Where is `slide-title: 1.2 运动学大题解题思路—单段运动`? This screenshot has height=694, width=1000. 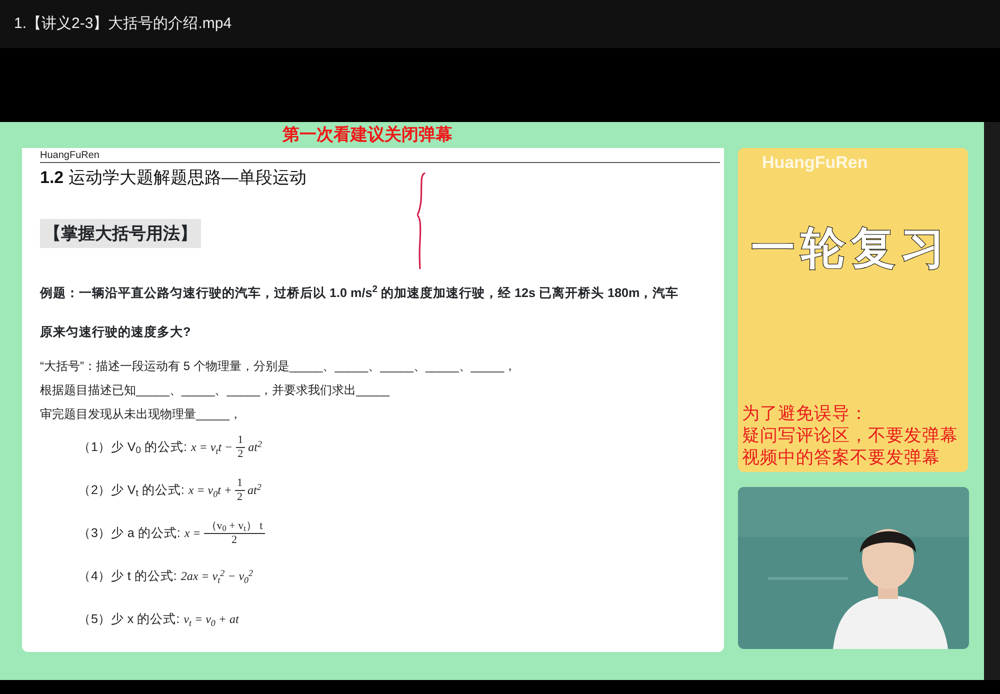 slide-title: 1.2 运动学大题解题思路—单段运动 is located at coordinates (174, 178).